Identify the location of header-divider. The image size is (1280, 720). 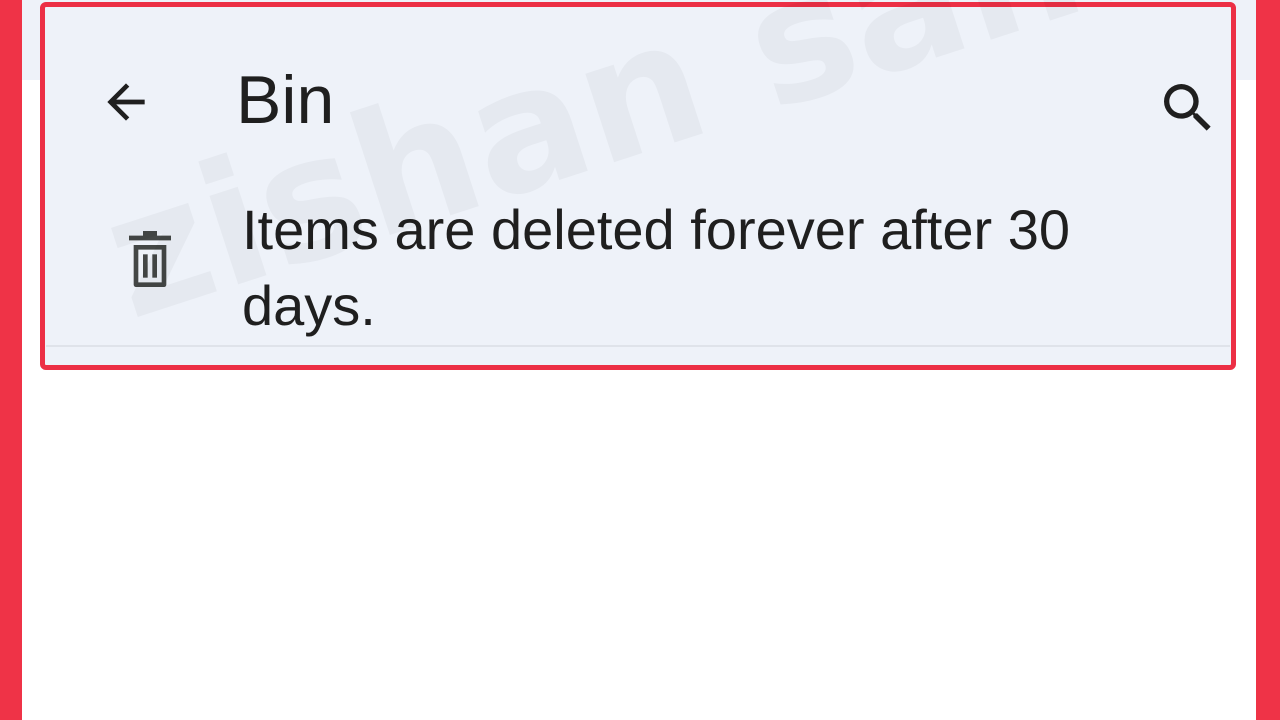
(638, 346).